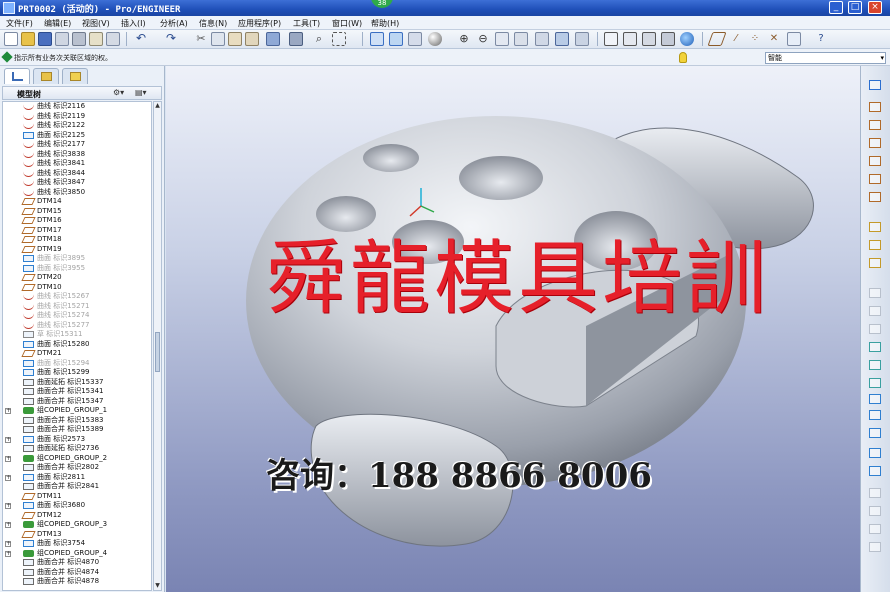  I want to click on manager-icon, so click(296, 39).